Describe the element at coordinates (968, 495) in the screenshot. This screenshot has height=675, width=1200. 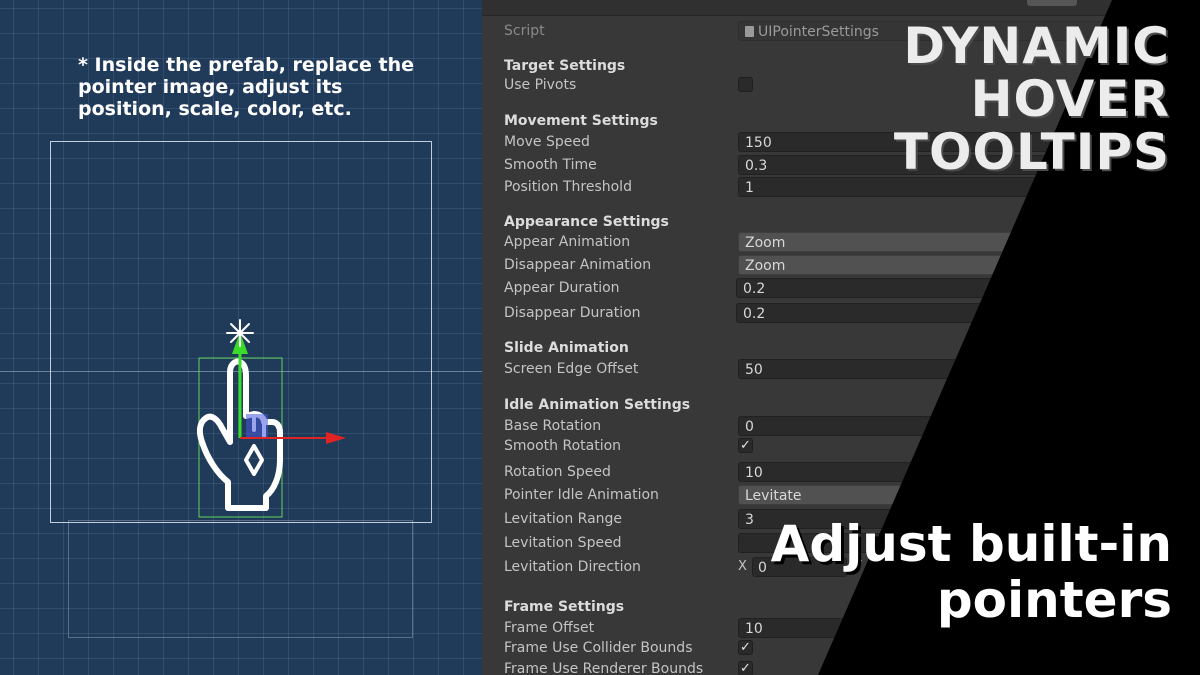
I see `pointer-idle-animation-dropdown: Levitate` at that location.